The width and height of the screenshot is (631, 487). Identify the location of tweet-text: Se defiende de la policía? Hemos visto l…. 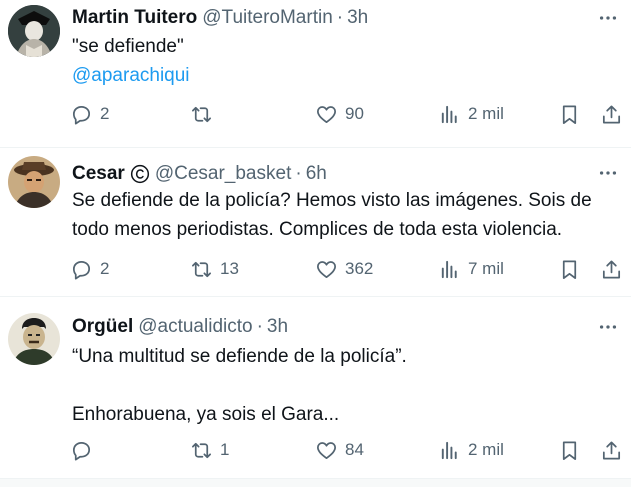
(344, 215).